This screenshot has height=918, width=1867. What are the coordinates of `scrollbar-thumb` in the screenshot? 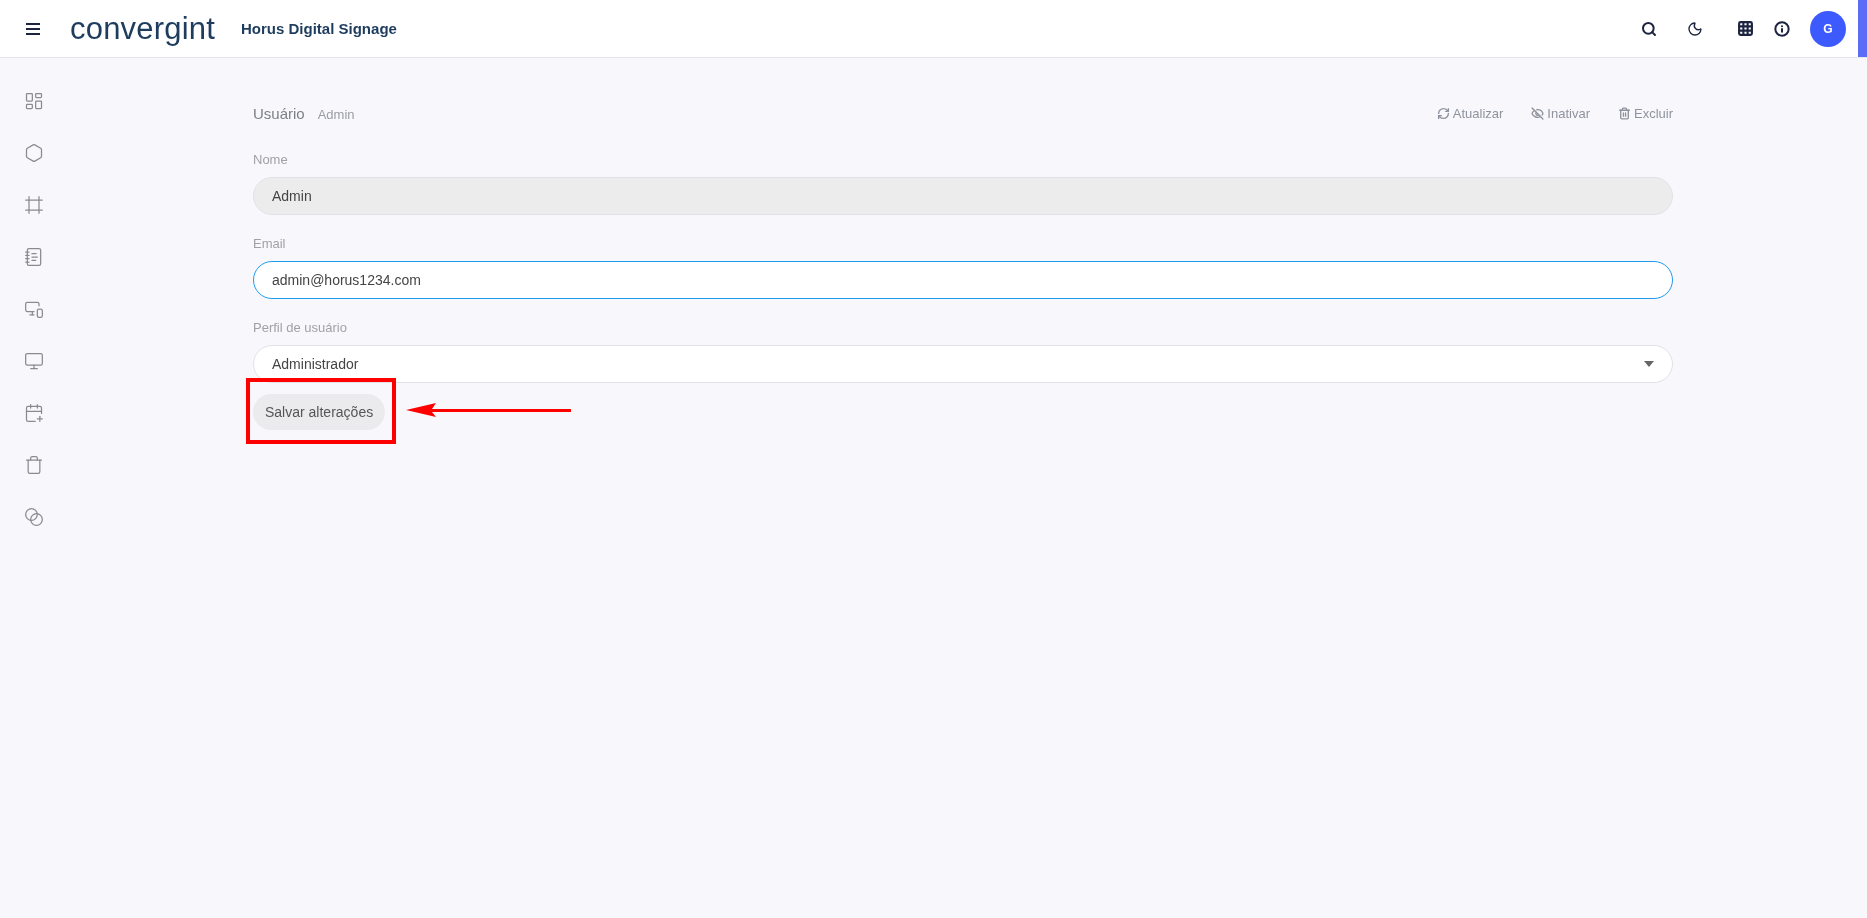 It's located at (1862, 28).